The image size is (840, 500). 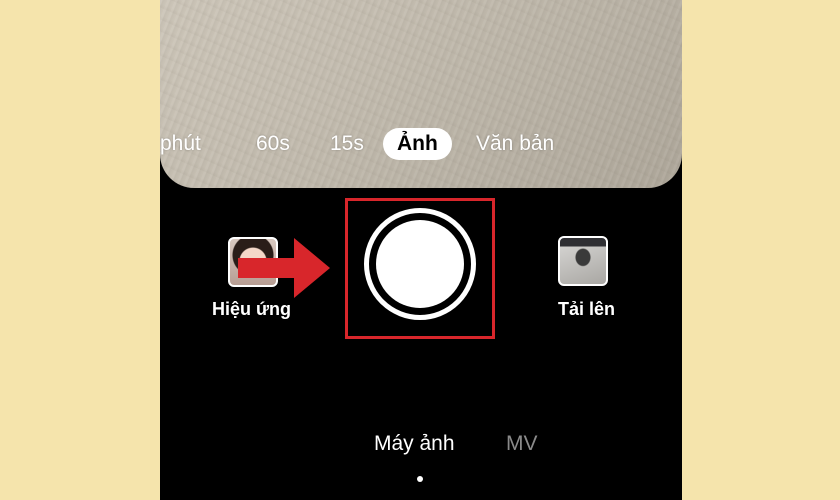 I want to click on capture-mode-tabs: phút 60s 15s Ảnh Văn bản, so click(x=421, y=144).